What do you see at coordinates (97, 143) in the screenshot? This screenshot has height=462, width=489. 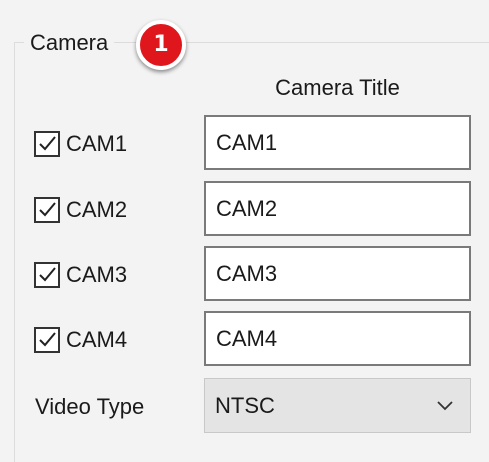 I see `cam1-checkbox-label: CAM1` at bounding box center [97, 143].